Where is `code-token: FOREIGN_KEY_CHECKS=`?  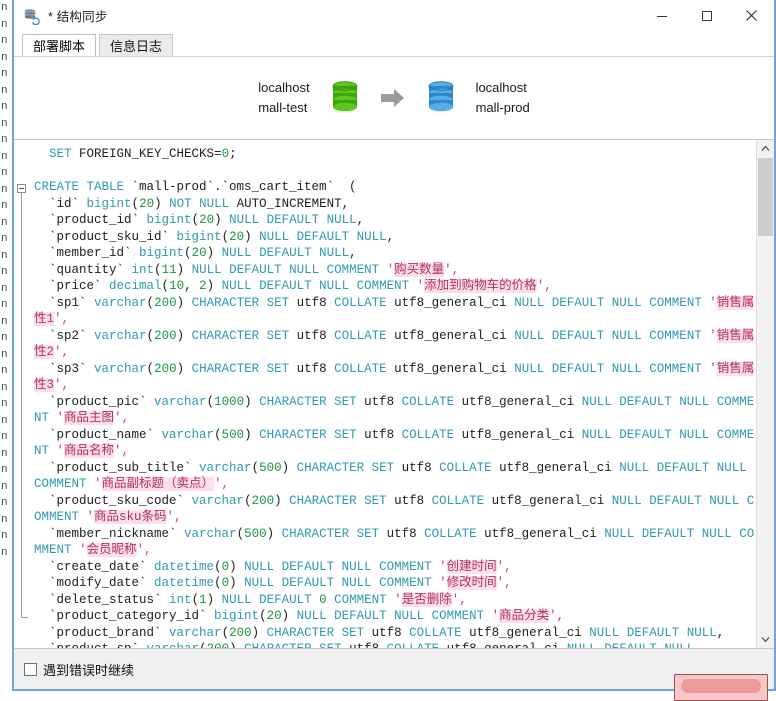 code-token: FOREIGN_KEY_CHECKS= is located at coordinates (146, 154).